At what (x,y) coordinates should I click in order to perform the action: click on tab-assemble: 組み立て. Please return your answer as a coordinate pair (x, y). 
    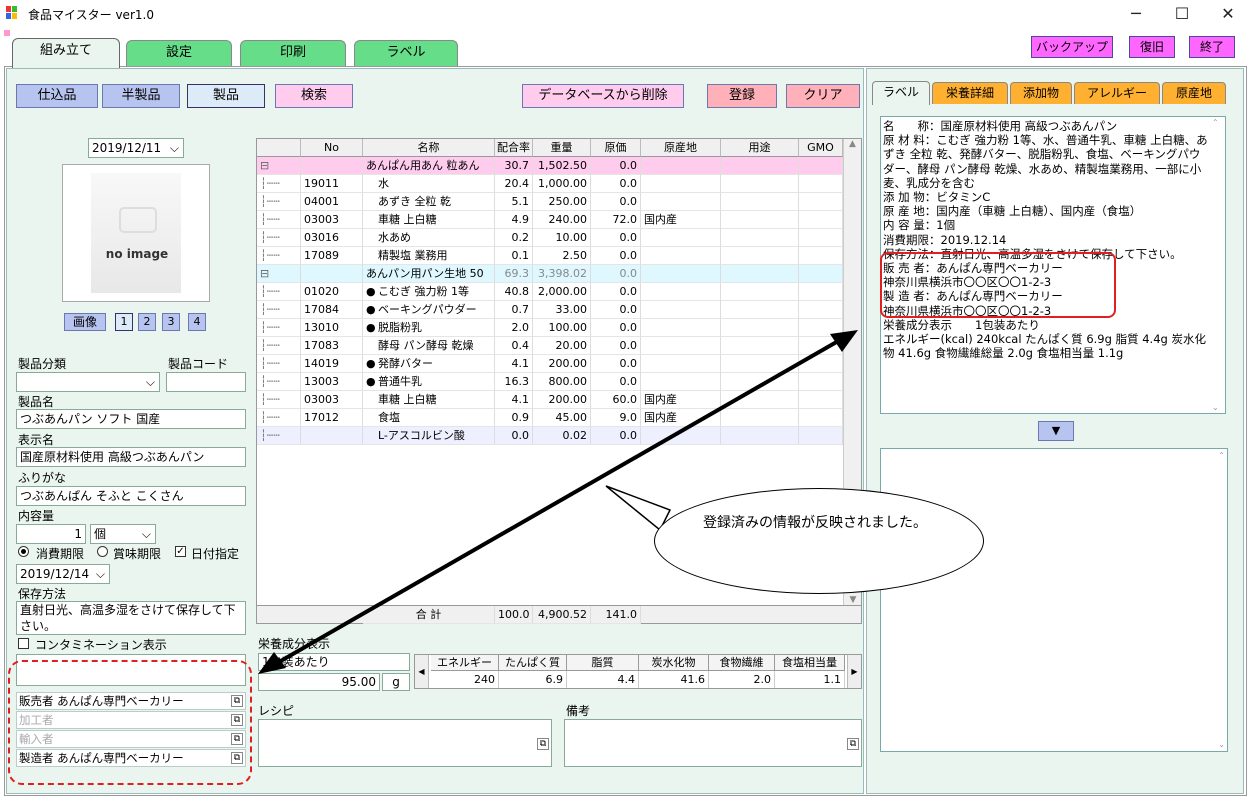
    Looking at the image, I should click on (66, 53).